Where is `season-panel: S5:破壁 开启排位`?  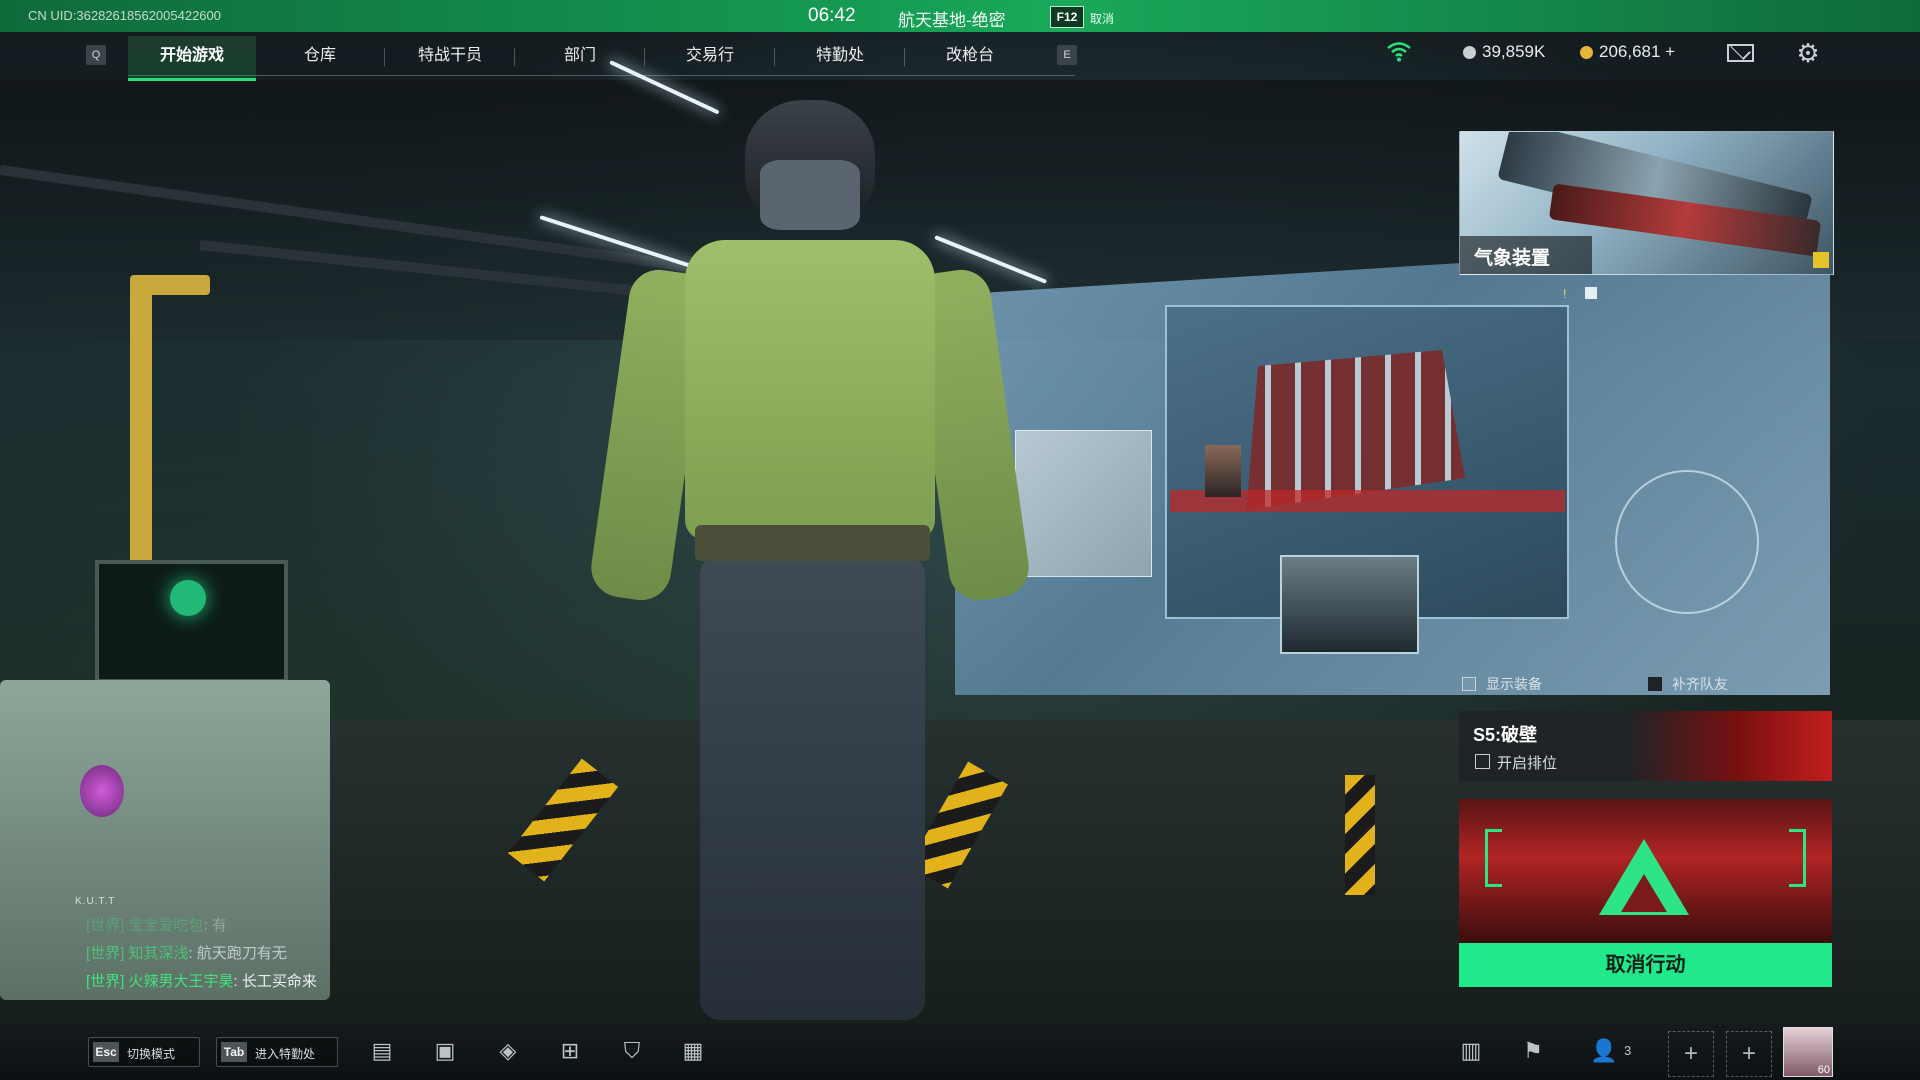
season-panel: S5:破壁 开启排位 is located at coordinates (1645, 746).